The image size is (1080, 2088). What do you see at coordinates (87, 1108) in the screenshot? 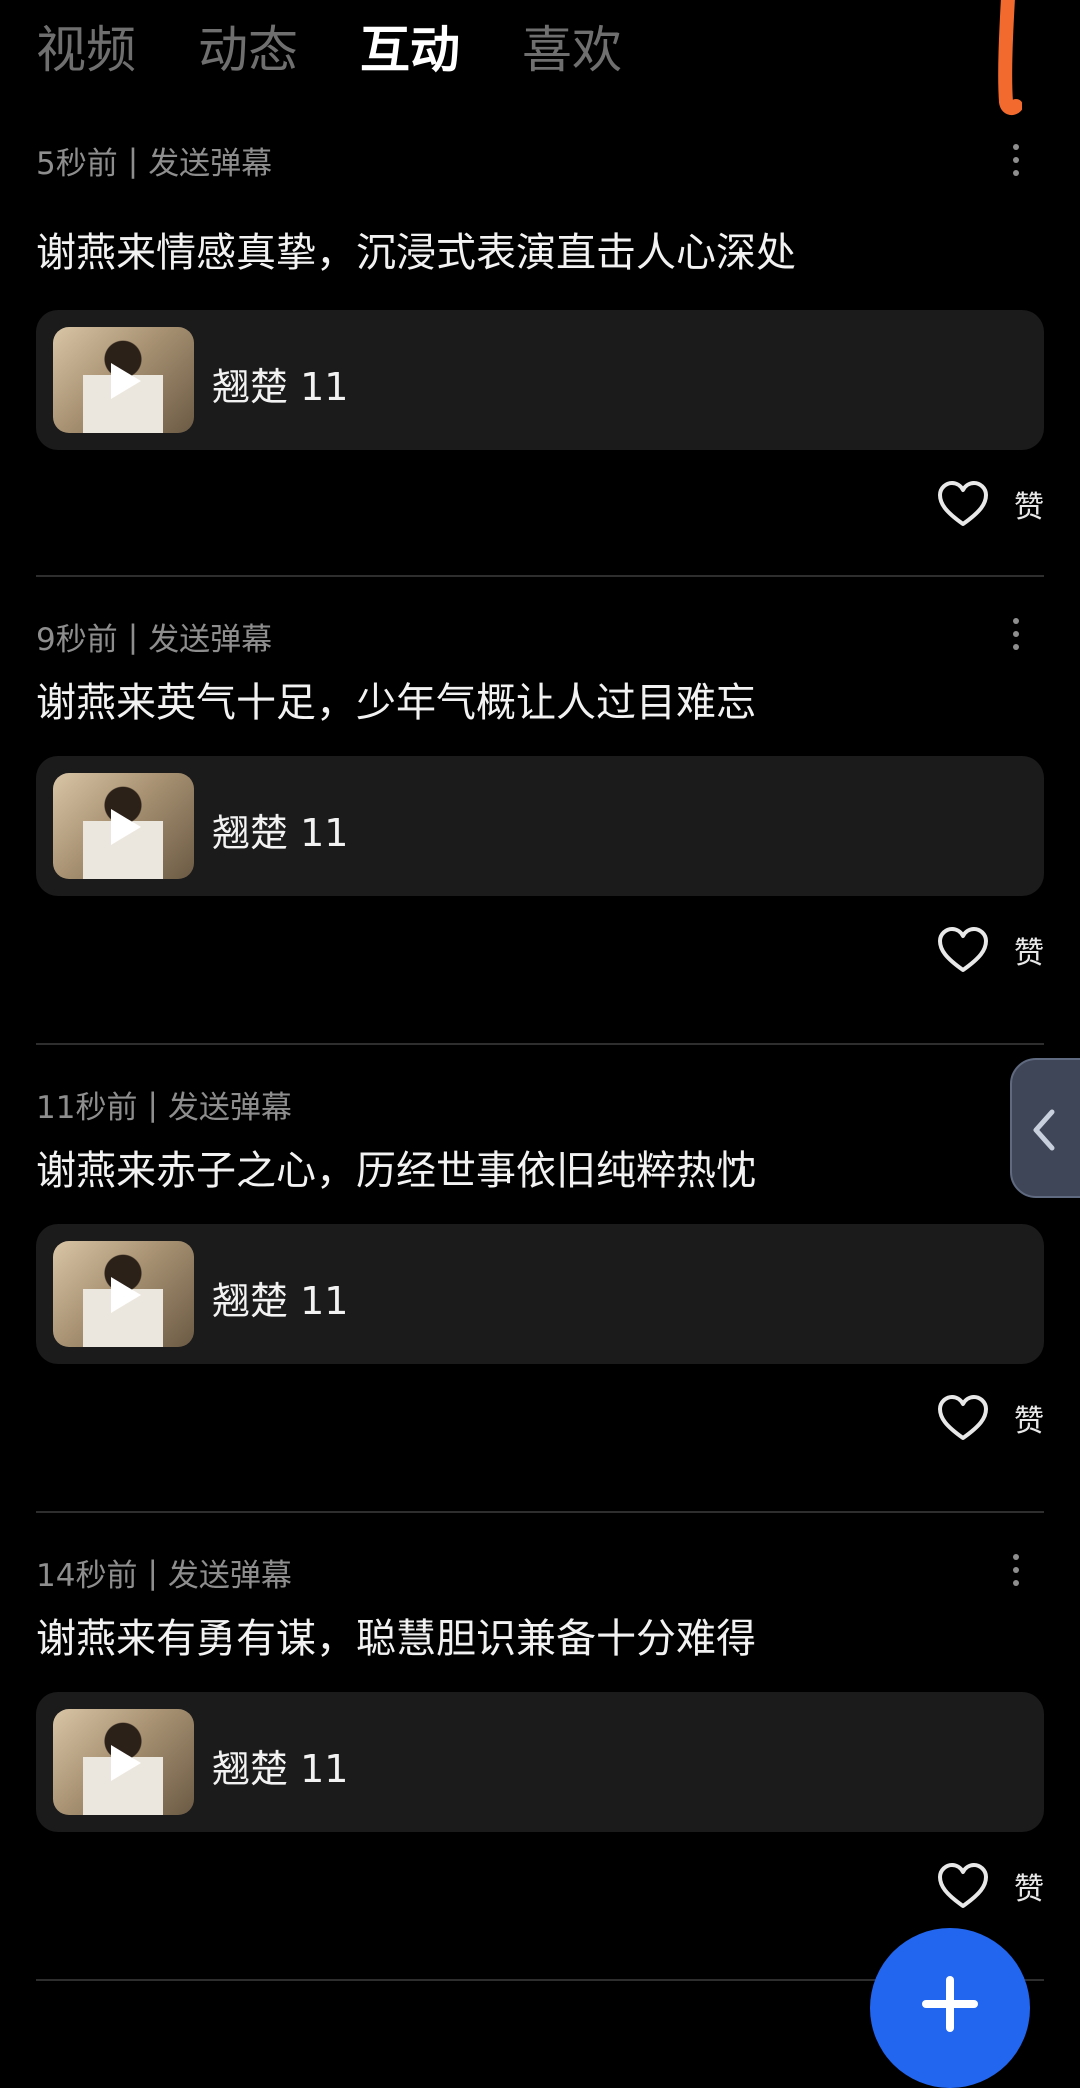
I see `item-time: 11秒前` at bounding box center [87, 1108].